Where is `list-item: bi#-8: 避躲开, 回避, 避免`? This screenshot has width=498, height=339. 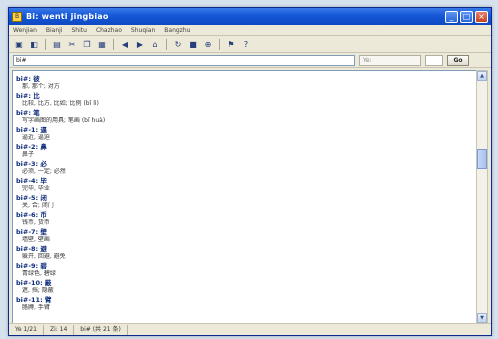 list-item: bi#-8: 避躲开, 回避, 避免 is located at coordinates (245, 253).